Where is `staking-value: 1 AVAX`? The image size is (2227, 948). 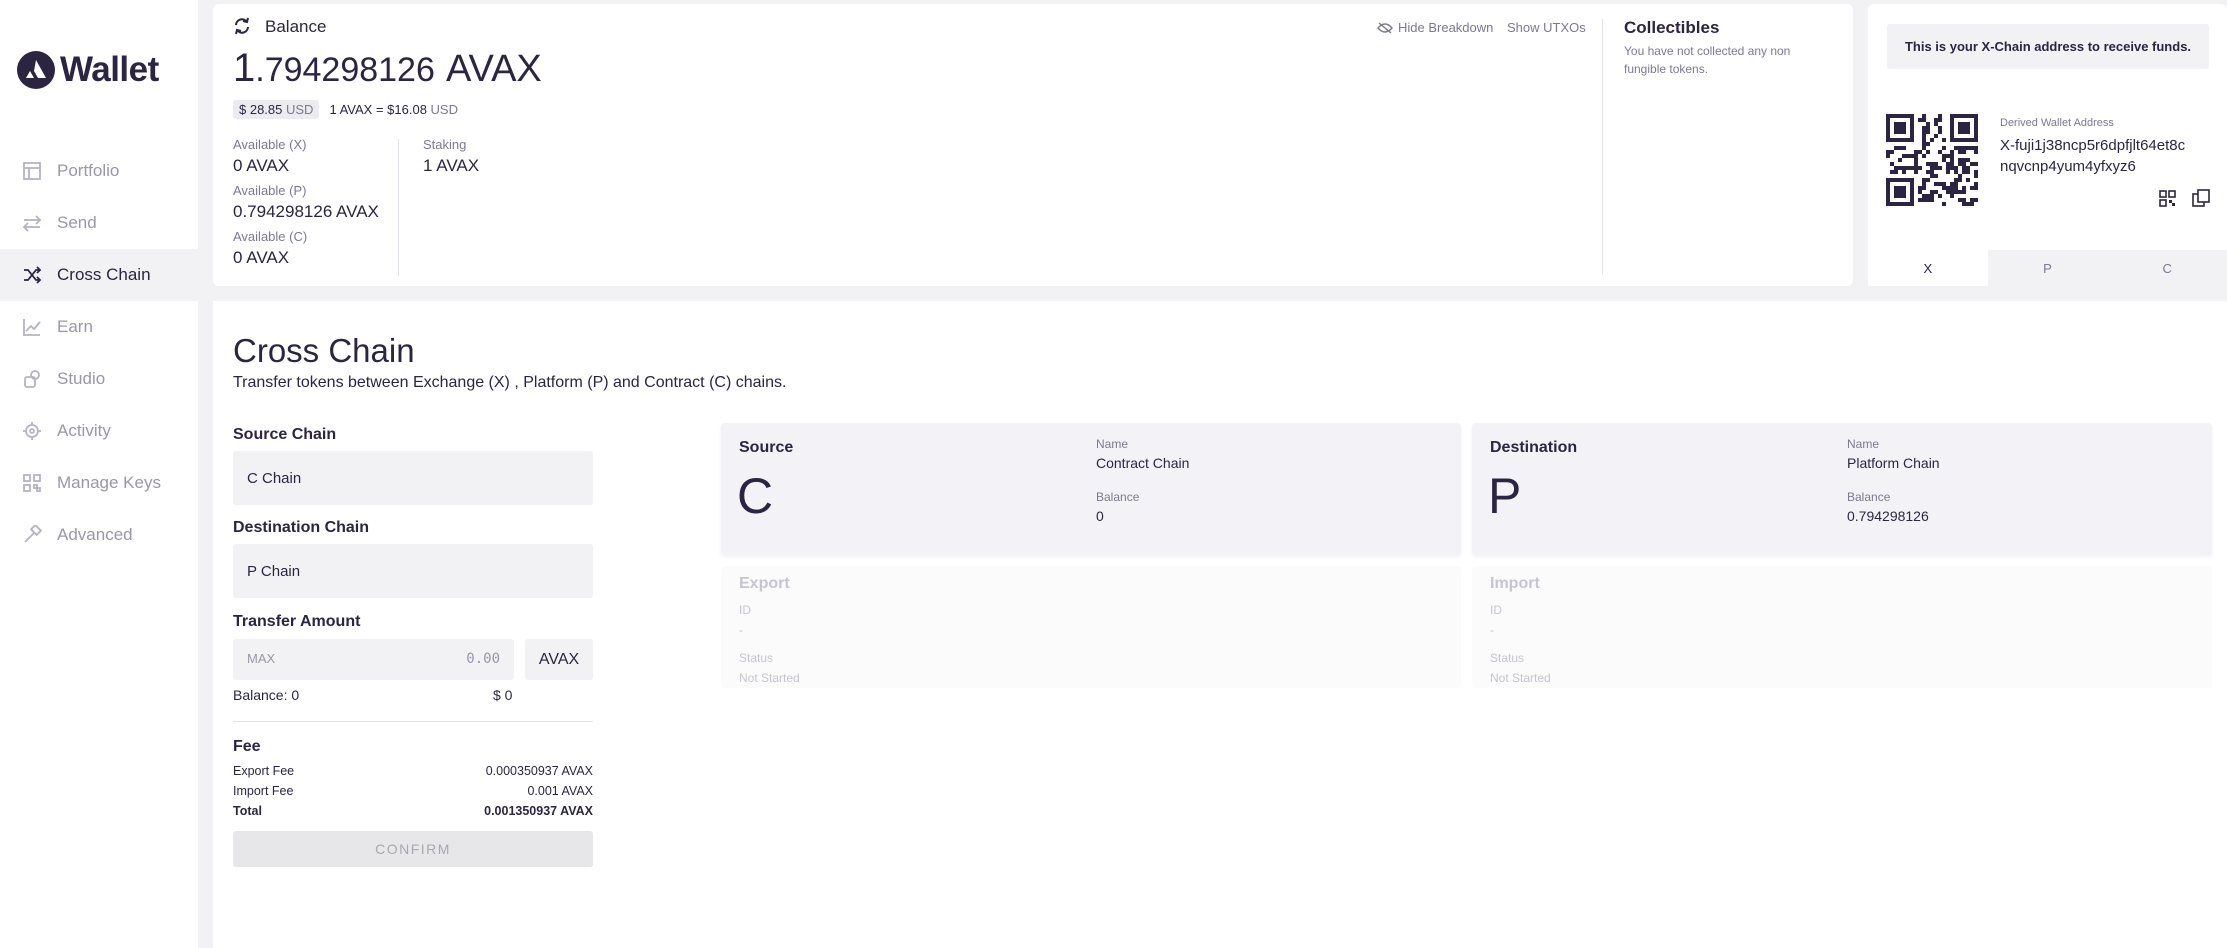 staking-value: 1 AVAX is located at coordinates (451, 165).